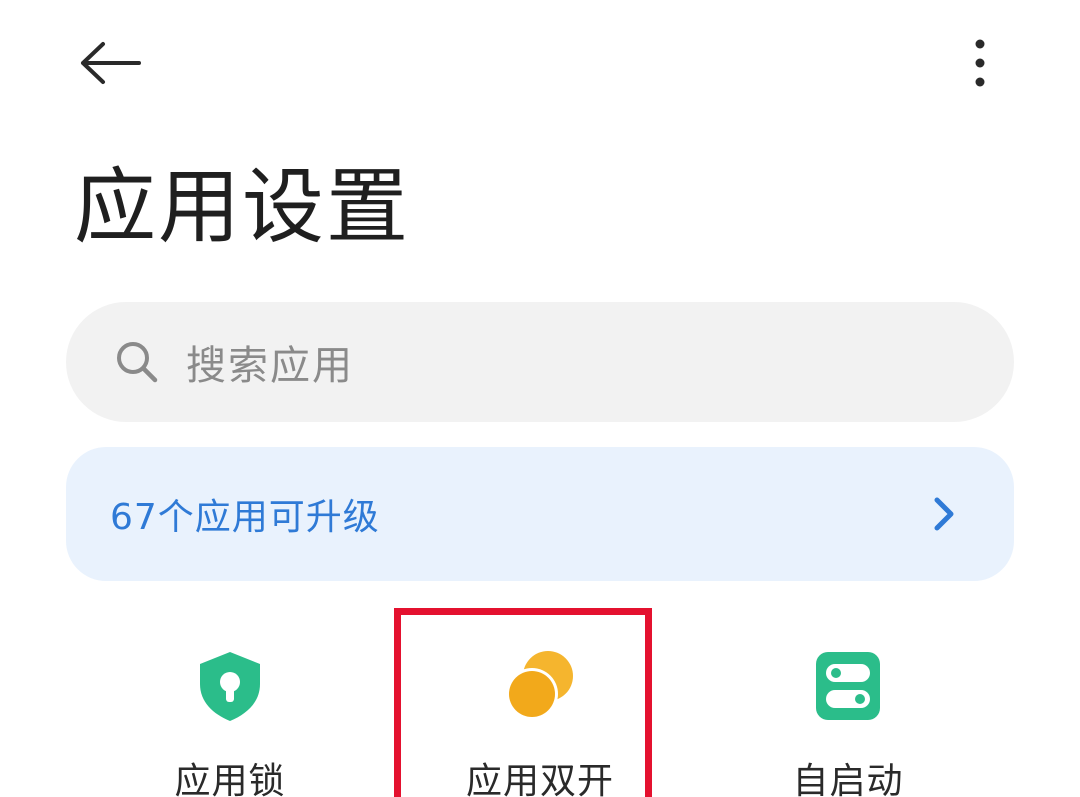 The height and width of the screenshot is (797, 1080). Describe the element at coordinates (540, 362) in the screenshot. I see `search-input: 搜索应用` at that location.